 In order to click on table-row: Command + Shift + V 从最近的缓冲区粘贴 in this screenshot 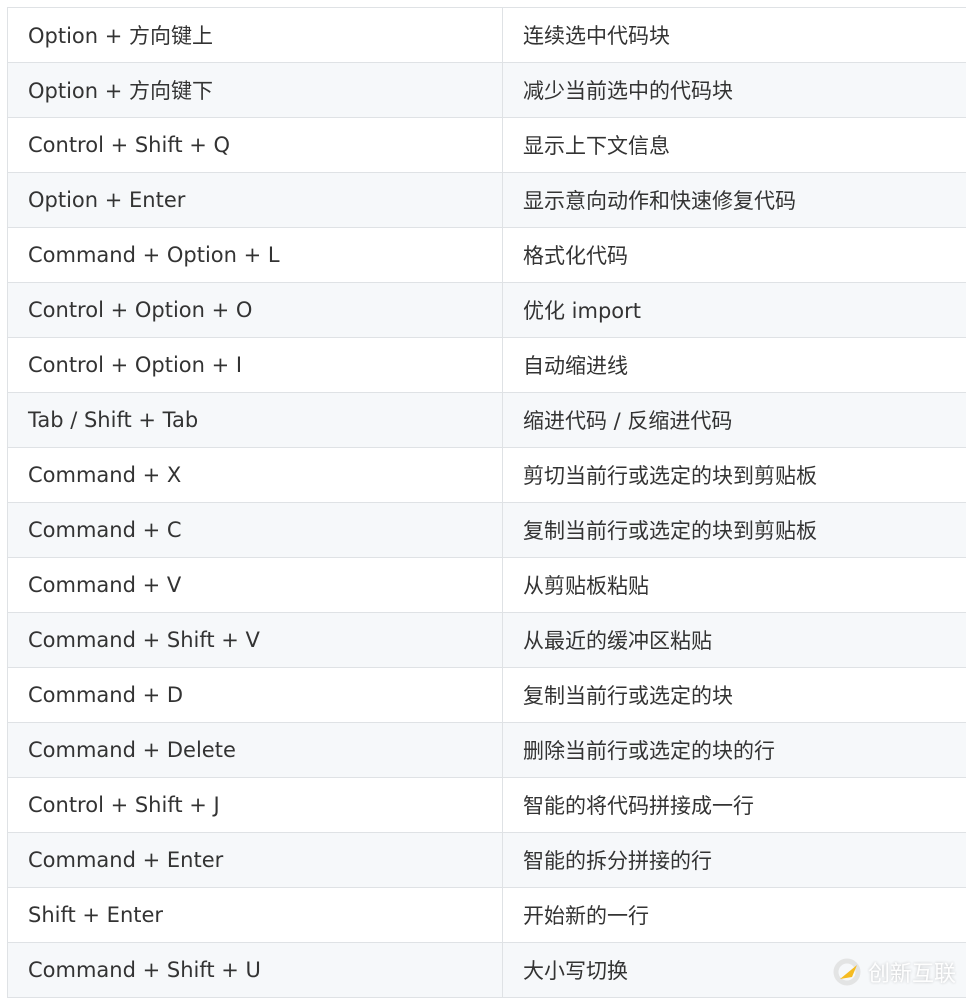, I will do `click(486, 640)`.